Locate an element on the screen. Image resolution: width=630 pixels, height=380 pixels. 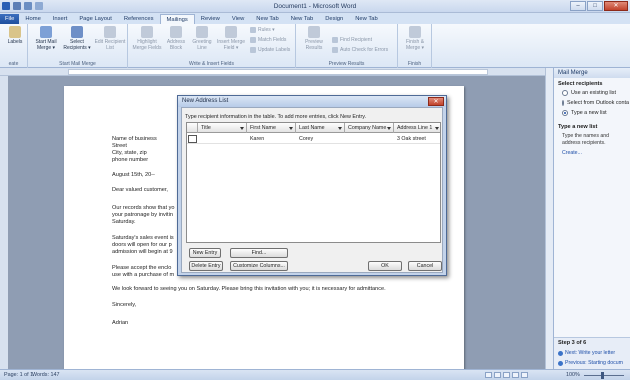
table-row: Karen Corey 3 Oak street is located at coordinates (313, 139).